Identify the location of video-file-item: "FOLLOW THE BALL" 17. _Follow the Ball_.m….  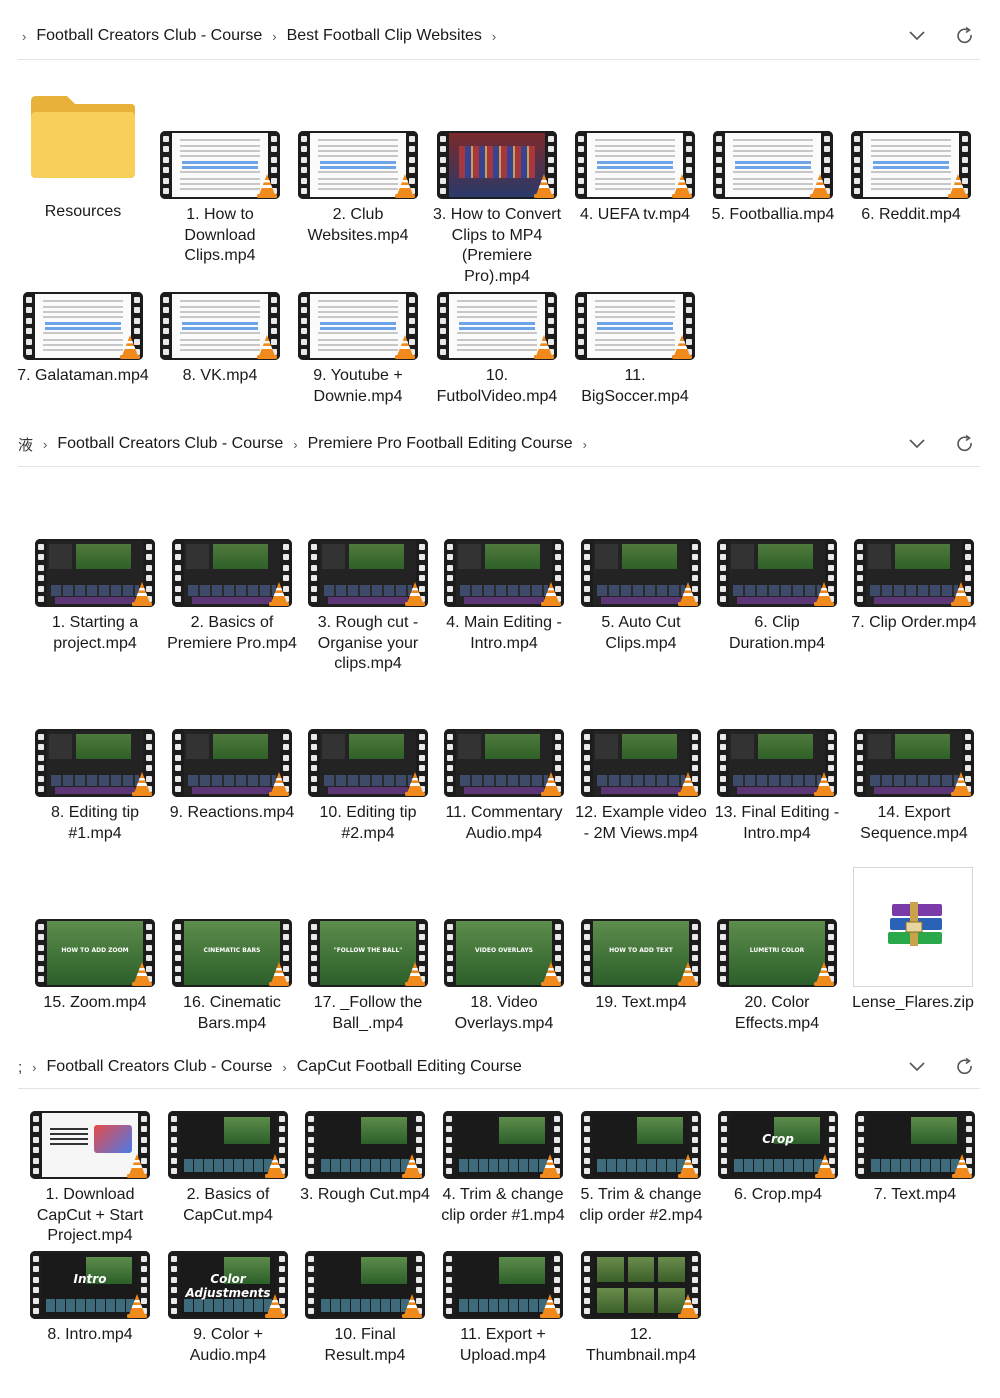
(368, 976).